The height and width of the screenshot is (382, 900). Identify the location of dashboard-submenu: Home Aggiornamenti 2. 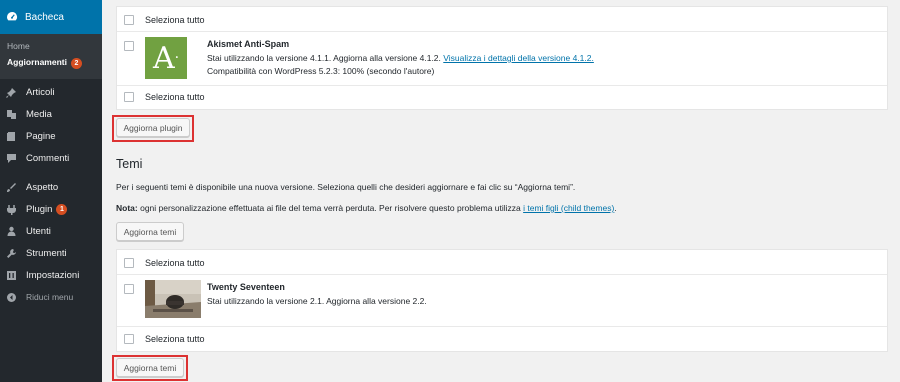
(51, 56).